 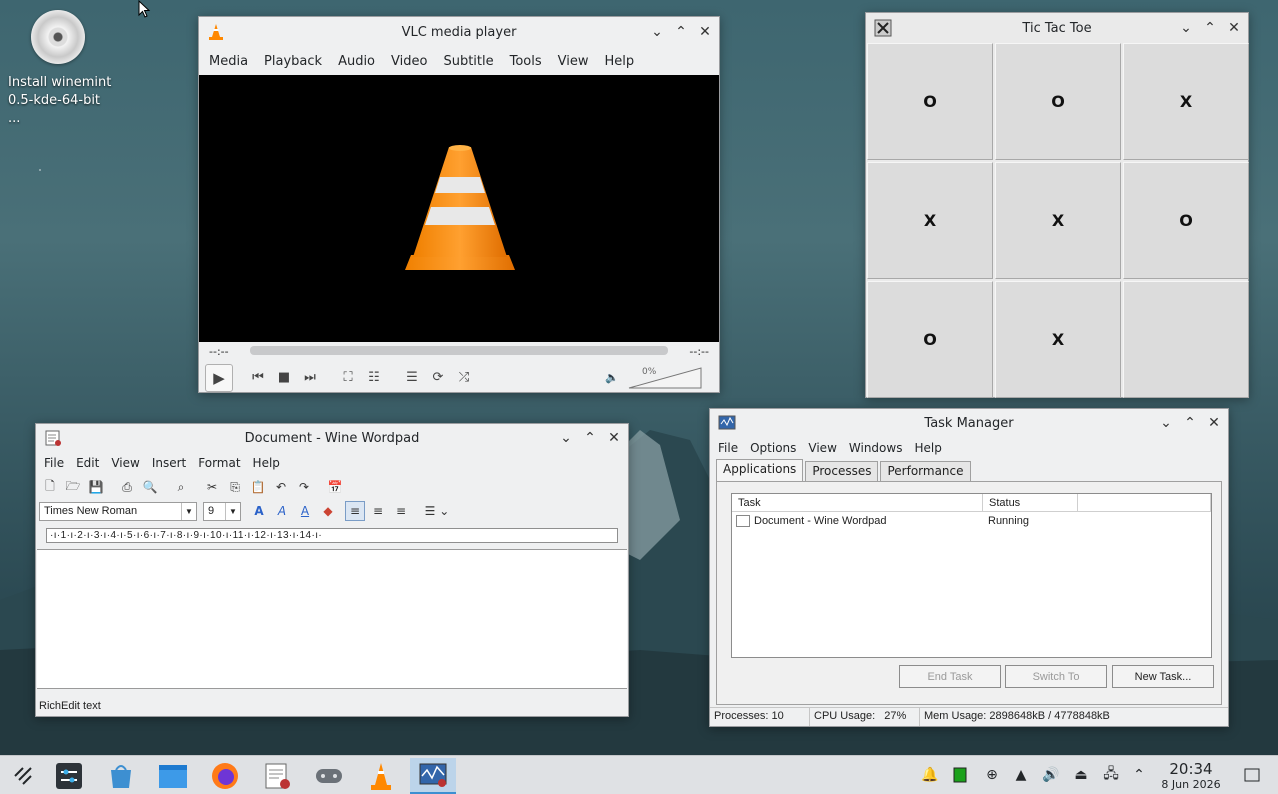 I want to click on menu-subtitle: Subtitle, so click(x=468, y=61).